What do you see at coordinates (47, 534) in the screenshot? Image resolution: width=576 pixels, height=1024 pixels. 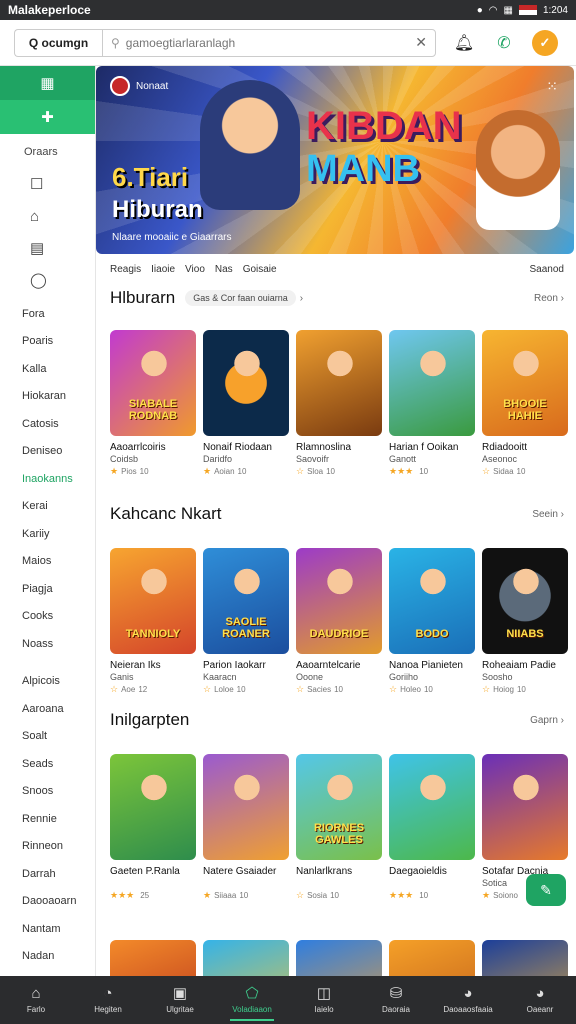 I see `sidebar-item: Kariiy` at bounding box center [47, 534].